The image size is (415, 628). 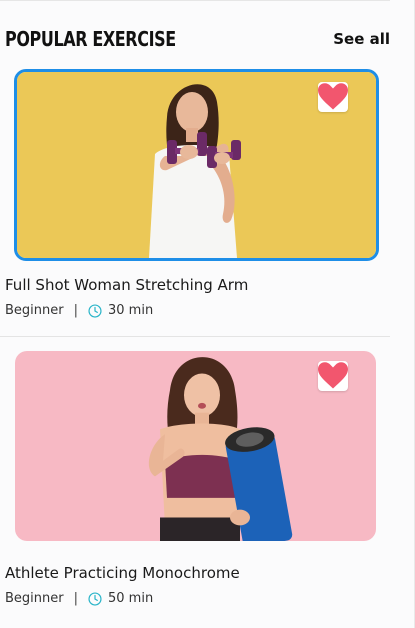 What do you see at coordinates (127, 285) in the screenshot?
I see `exercise-title: Full Shot Woman Stretching Arm` at bounding box center [127, 285].